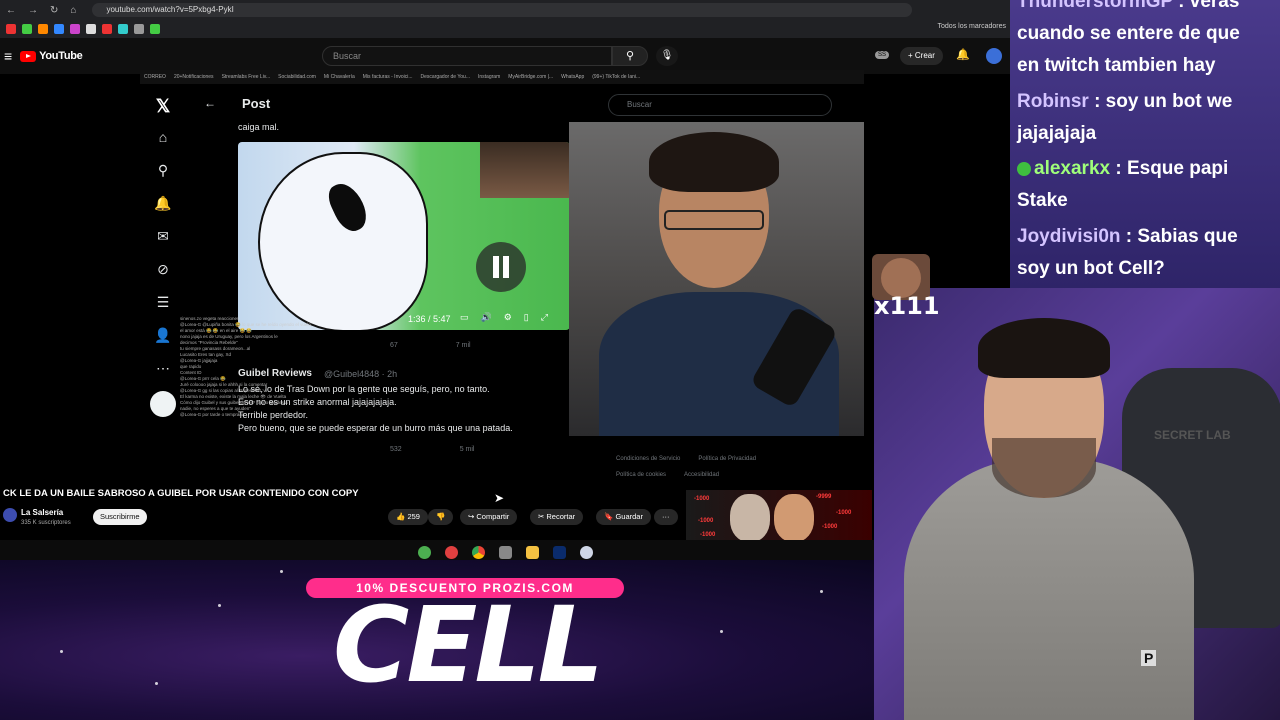 This screenshot has height=720, width=1280. What do you see at coordinates (667, 56) in the screenshot?
I see `microphone-icon: 🎙` at bounding box center [667, 56].